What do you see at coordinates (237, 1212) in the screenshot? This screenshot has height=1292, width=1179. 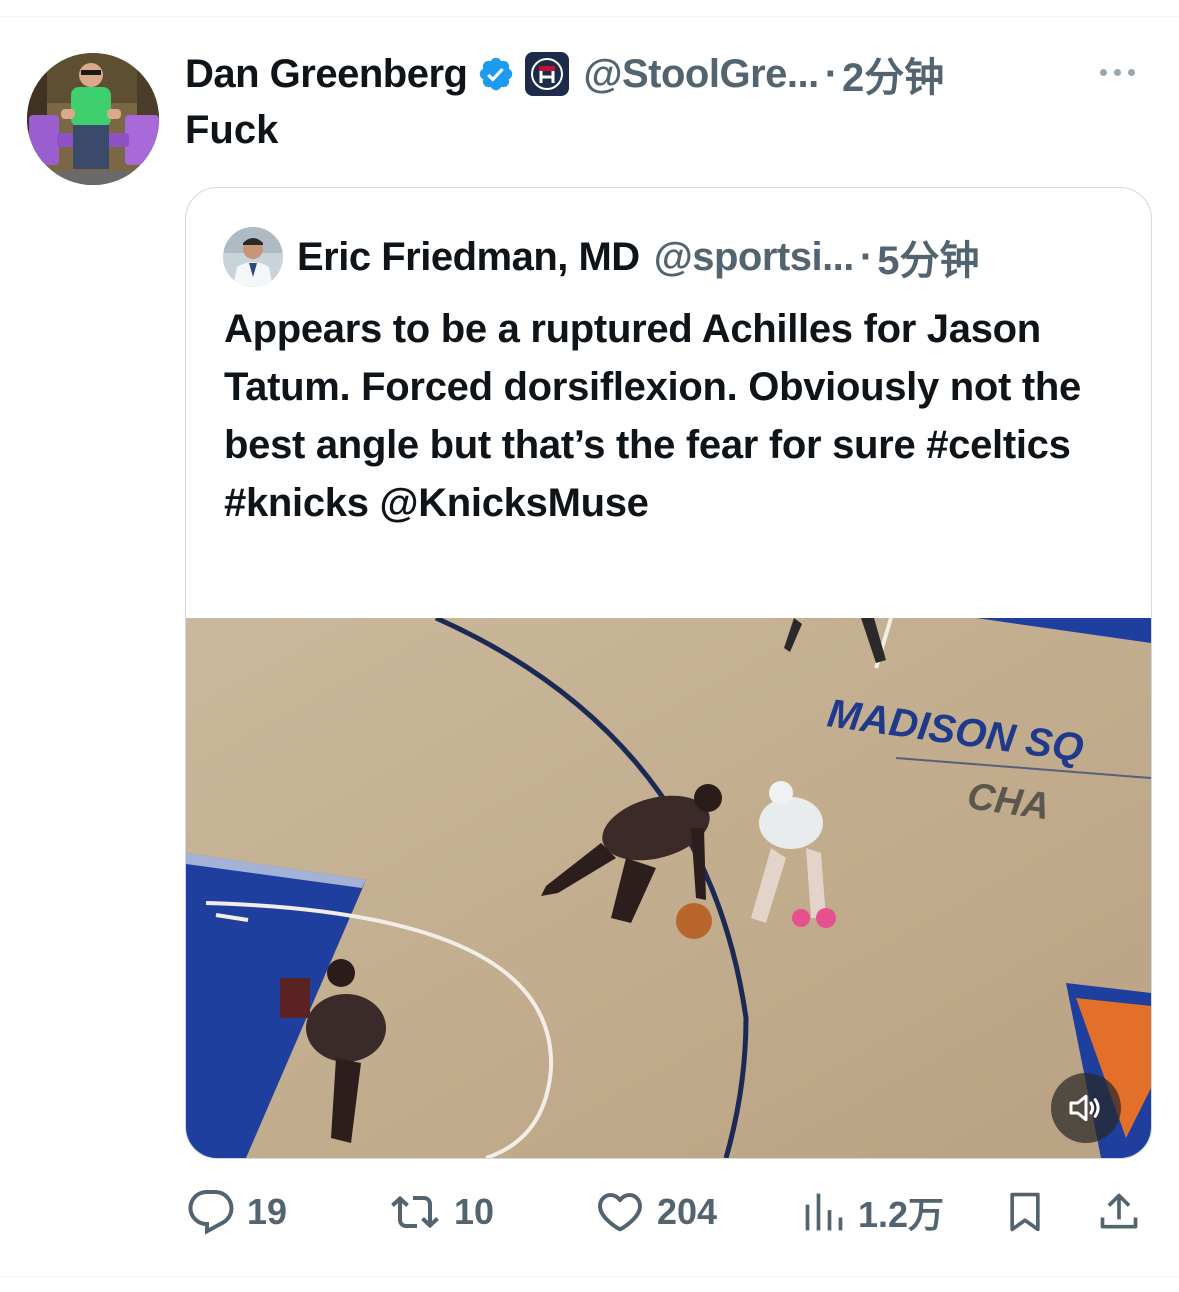 I see `reply-button: 19` at bounding box center [237, 1212].